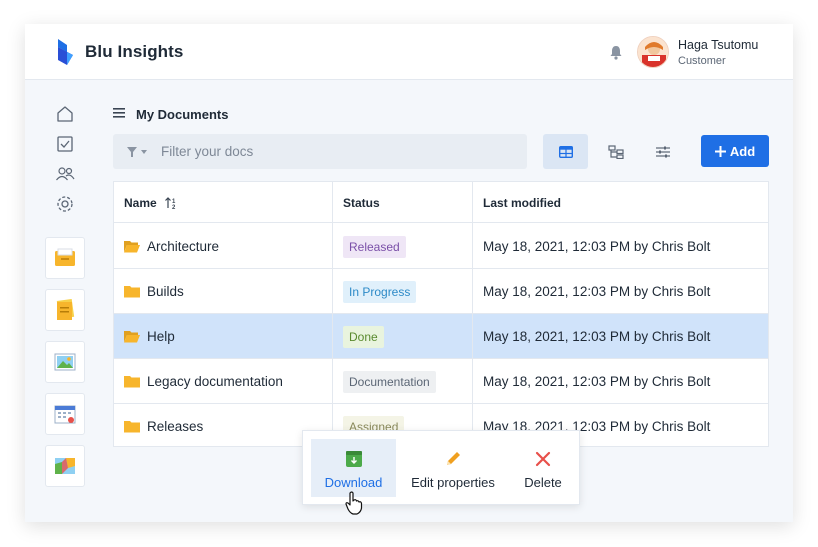 The width and height of the screenshot is (818, 547). I want to click on cell-name: Architecture, so click(171, 246).